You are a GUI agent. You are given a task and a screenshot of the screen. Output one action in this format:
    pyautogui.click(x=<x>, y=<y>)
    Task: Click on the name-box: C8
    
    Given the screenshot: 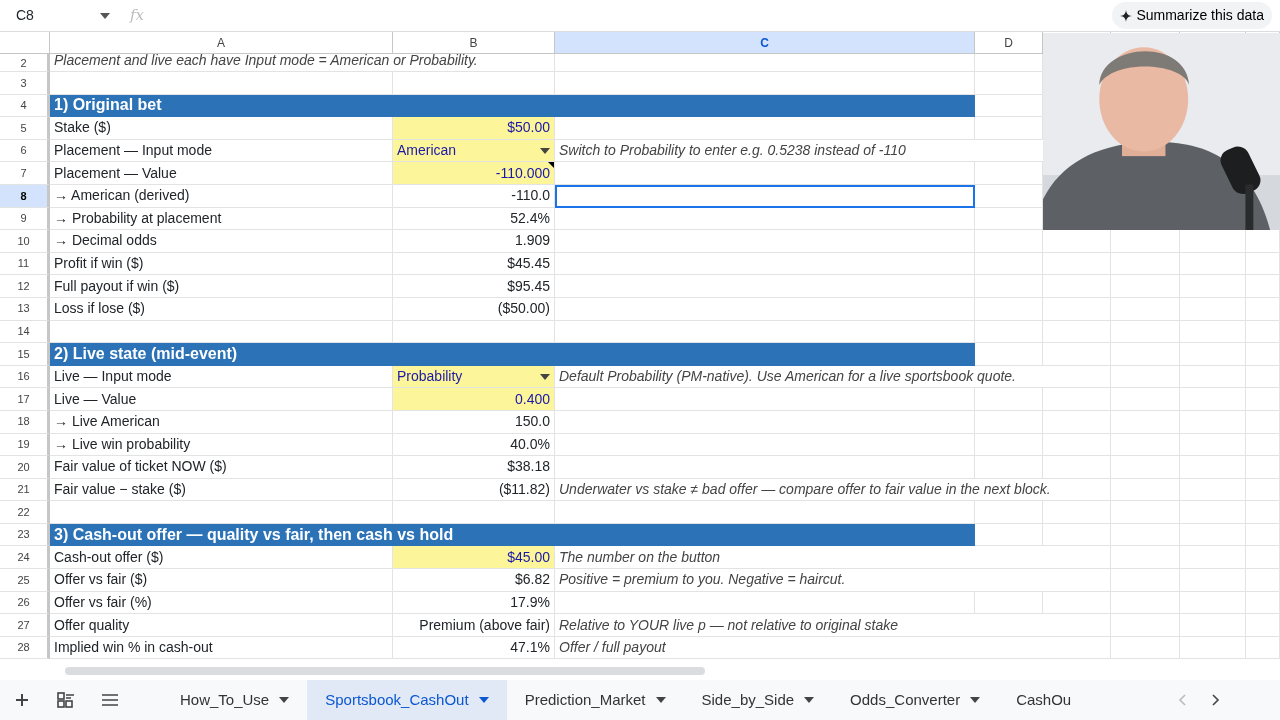 What is the action you would take?
    pyautogui.click(x=55, y=15)
    